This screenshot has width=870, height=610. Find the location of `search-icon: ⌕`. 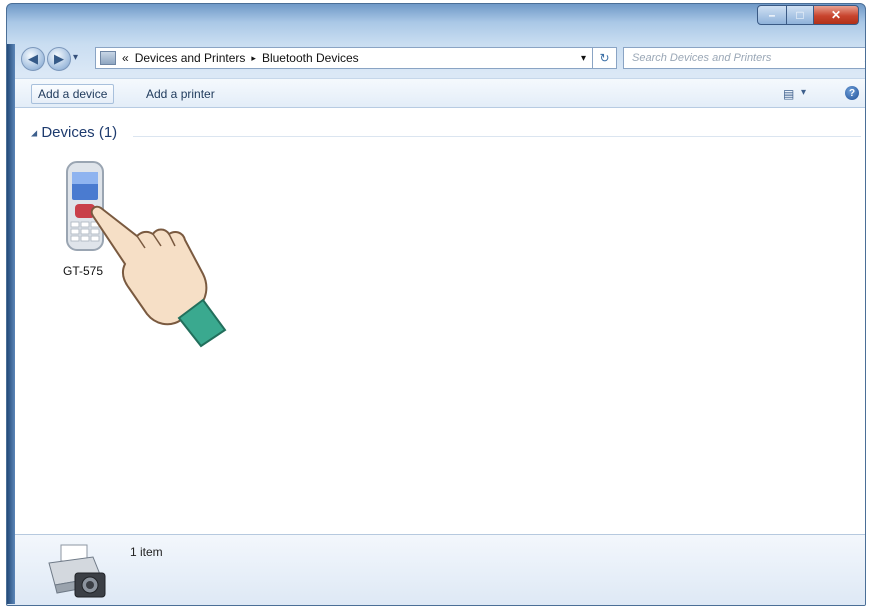

search-icon: ⌕ is located at coordinates (865, 58).